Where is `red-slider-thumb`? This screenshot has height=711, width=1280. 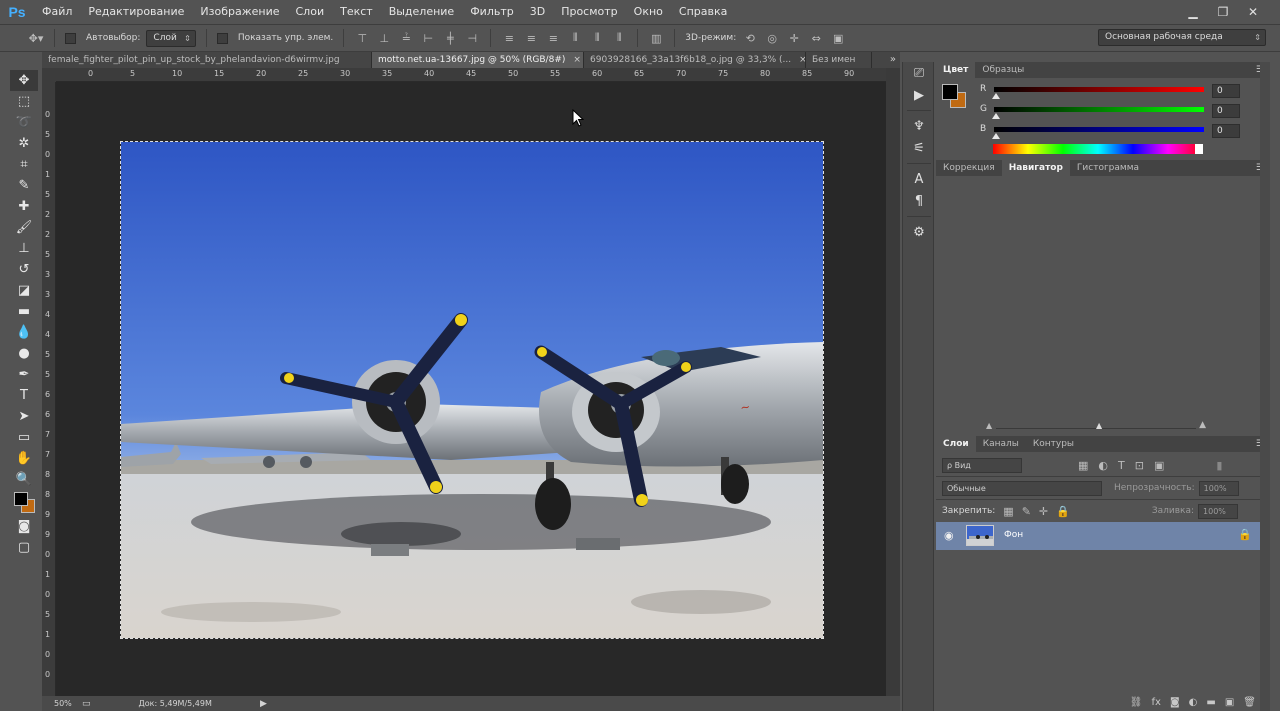 red-slider-thumb is located at coordinates (996, 96).